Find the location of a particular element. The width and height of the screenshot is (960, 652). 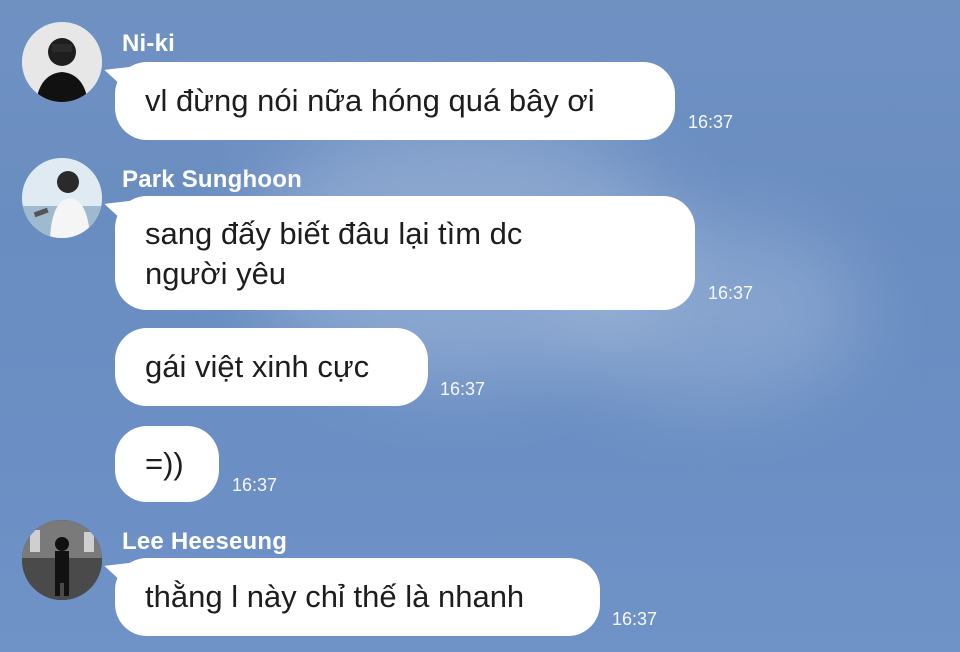

message-text: vl đừng nói nữa hóng quá bây ơi is located at coordinates (370, 100).